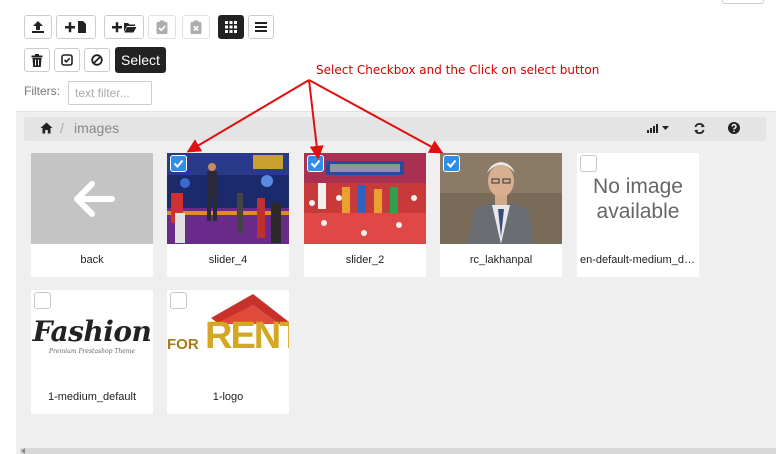 The height and width of the screenshot is (454, 776). What do you see at coordinates (178, 300) in the screenshot?
I see `checkbox-1-logo` at bounding box center [178, 300].